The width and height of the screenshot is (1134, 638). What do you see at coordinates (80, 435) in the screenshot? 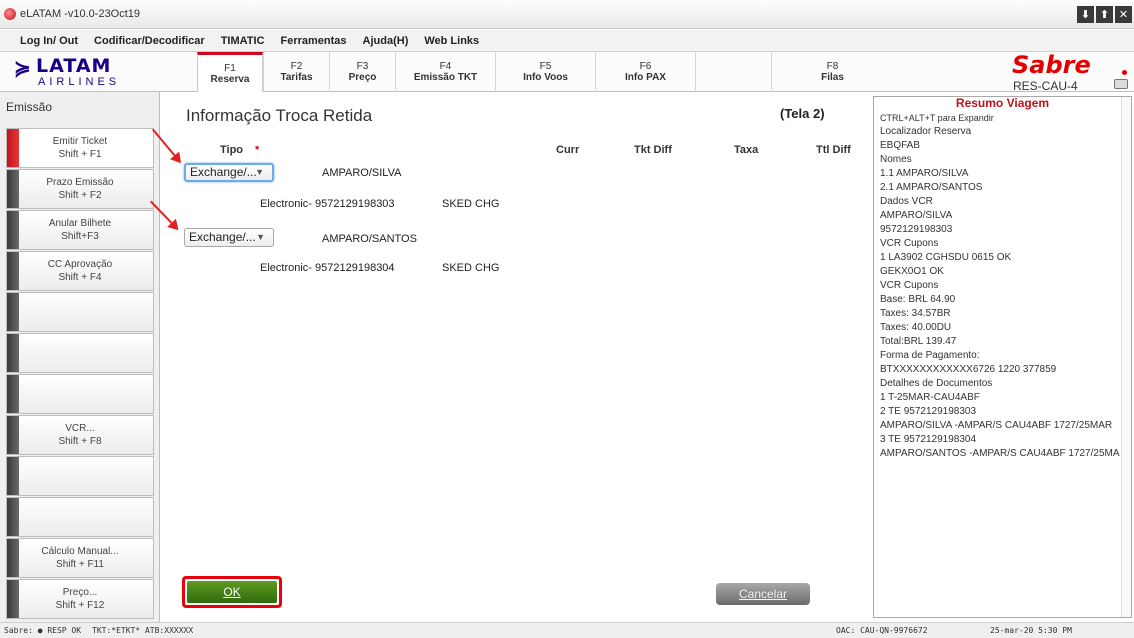
I see `sidebar-item-vcr: VCR... Shift + F8` at bounding box center [80, 435].